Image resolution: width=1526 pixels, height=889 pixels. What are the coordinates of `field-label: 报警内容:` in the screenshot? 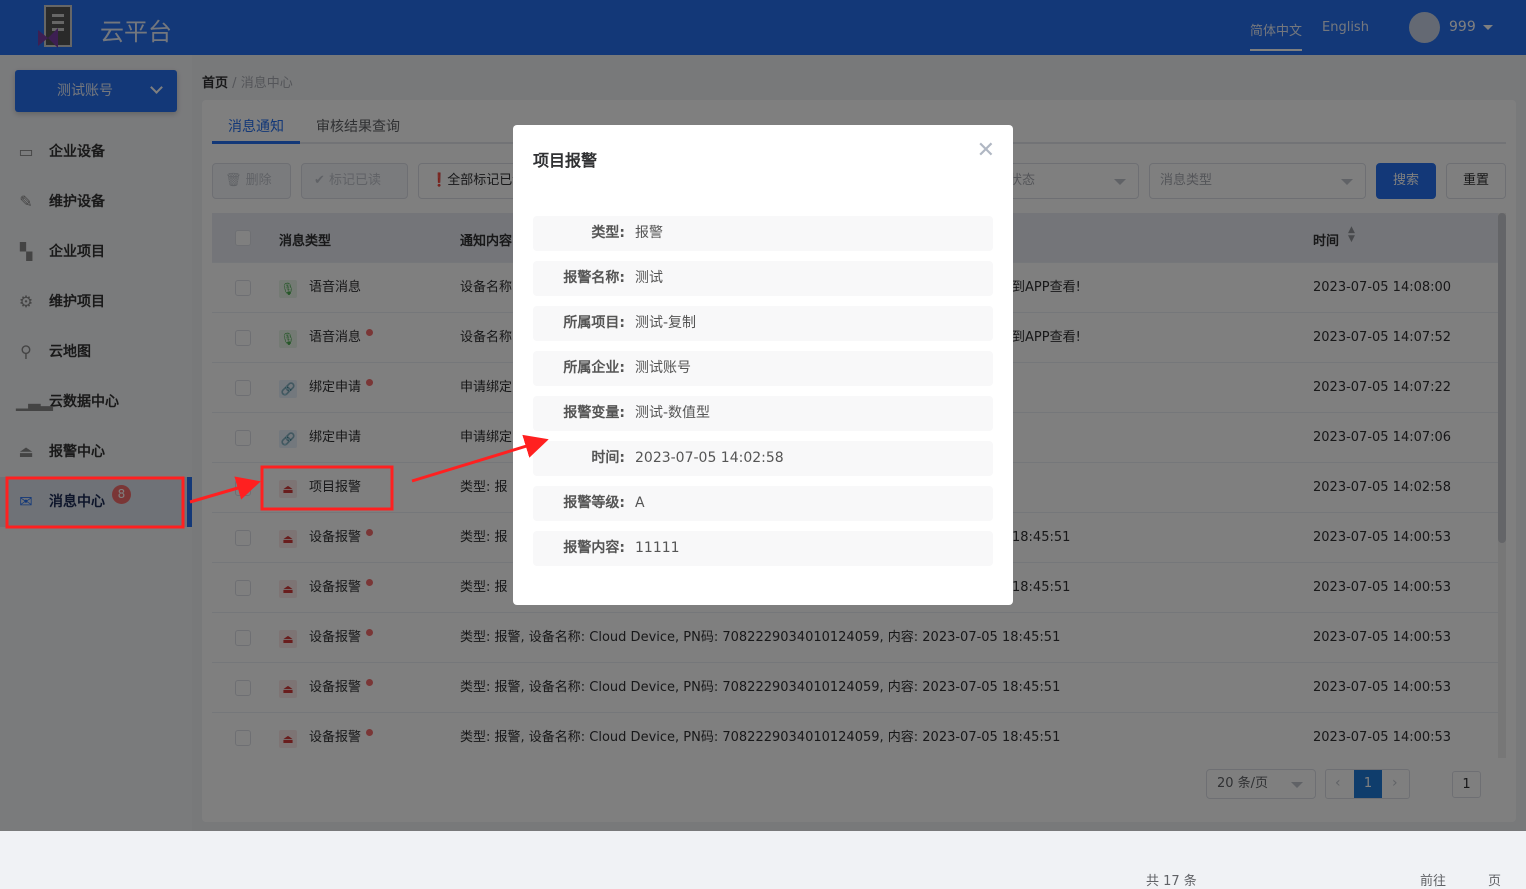 It's located at (594, 548).